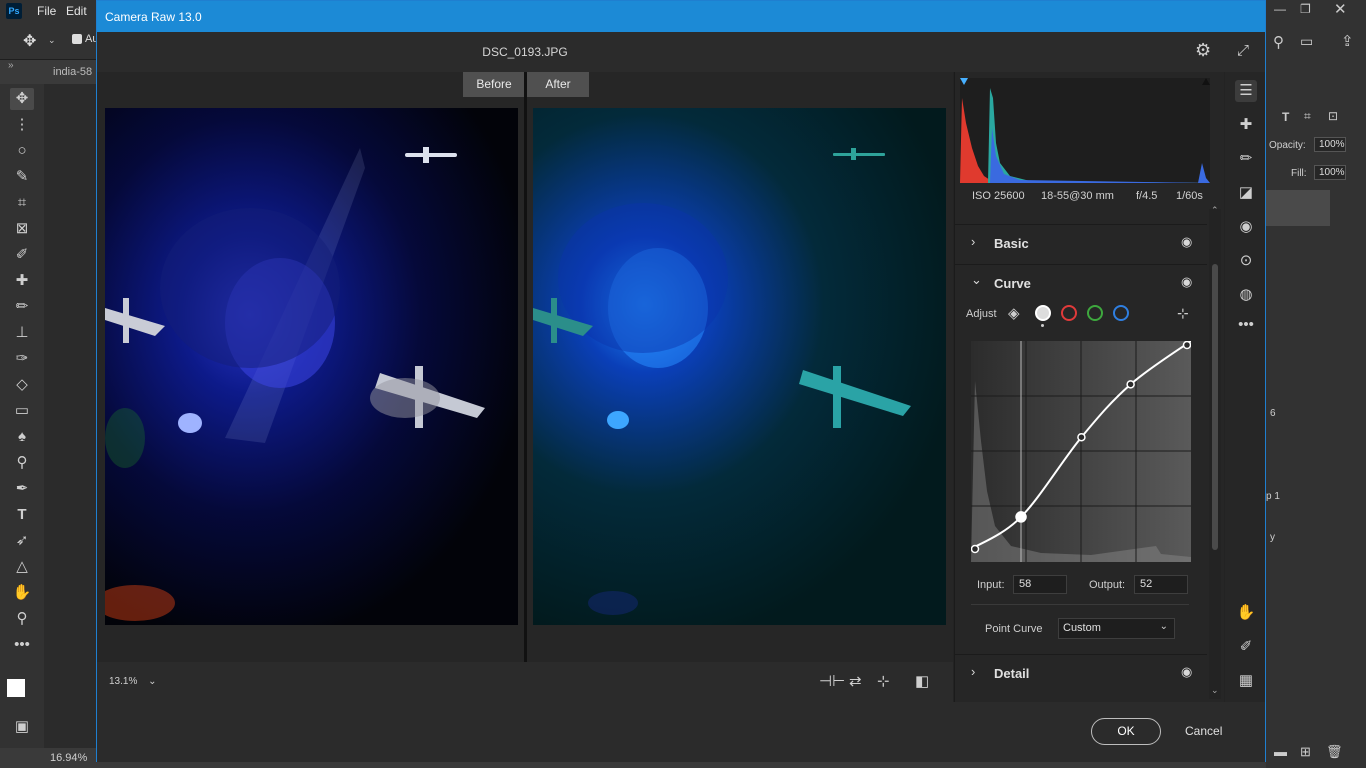  I want to click on red-eye-icon: ⊙, so click(1246, 261).